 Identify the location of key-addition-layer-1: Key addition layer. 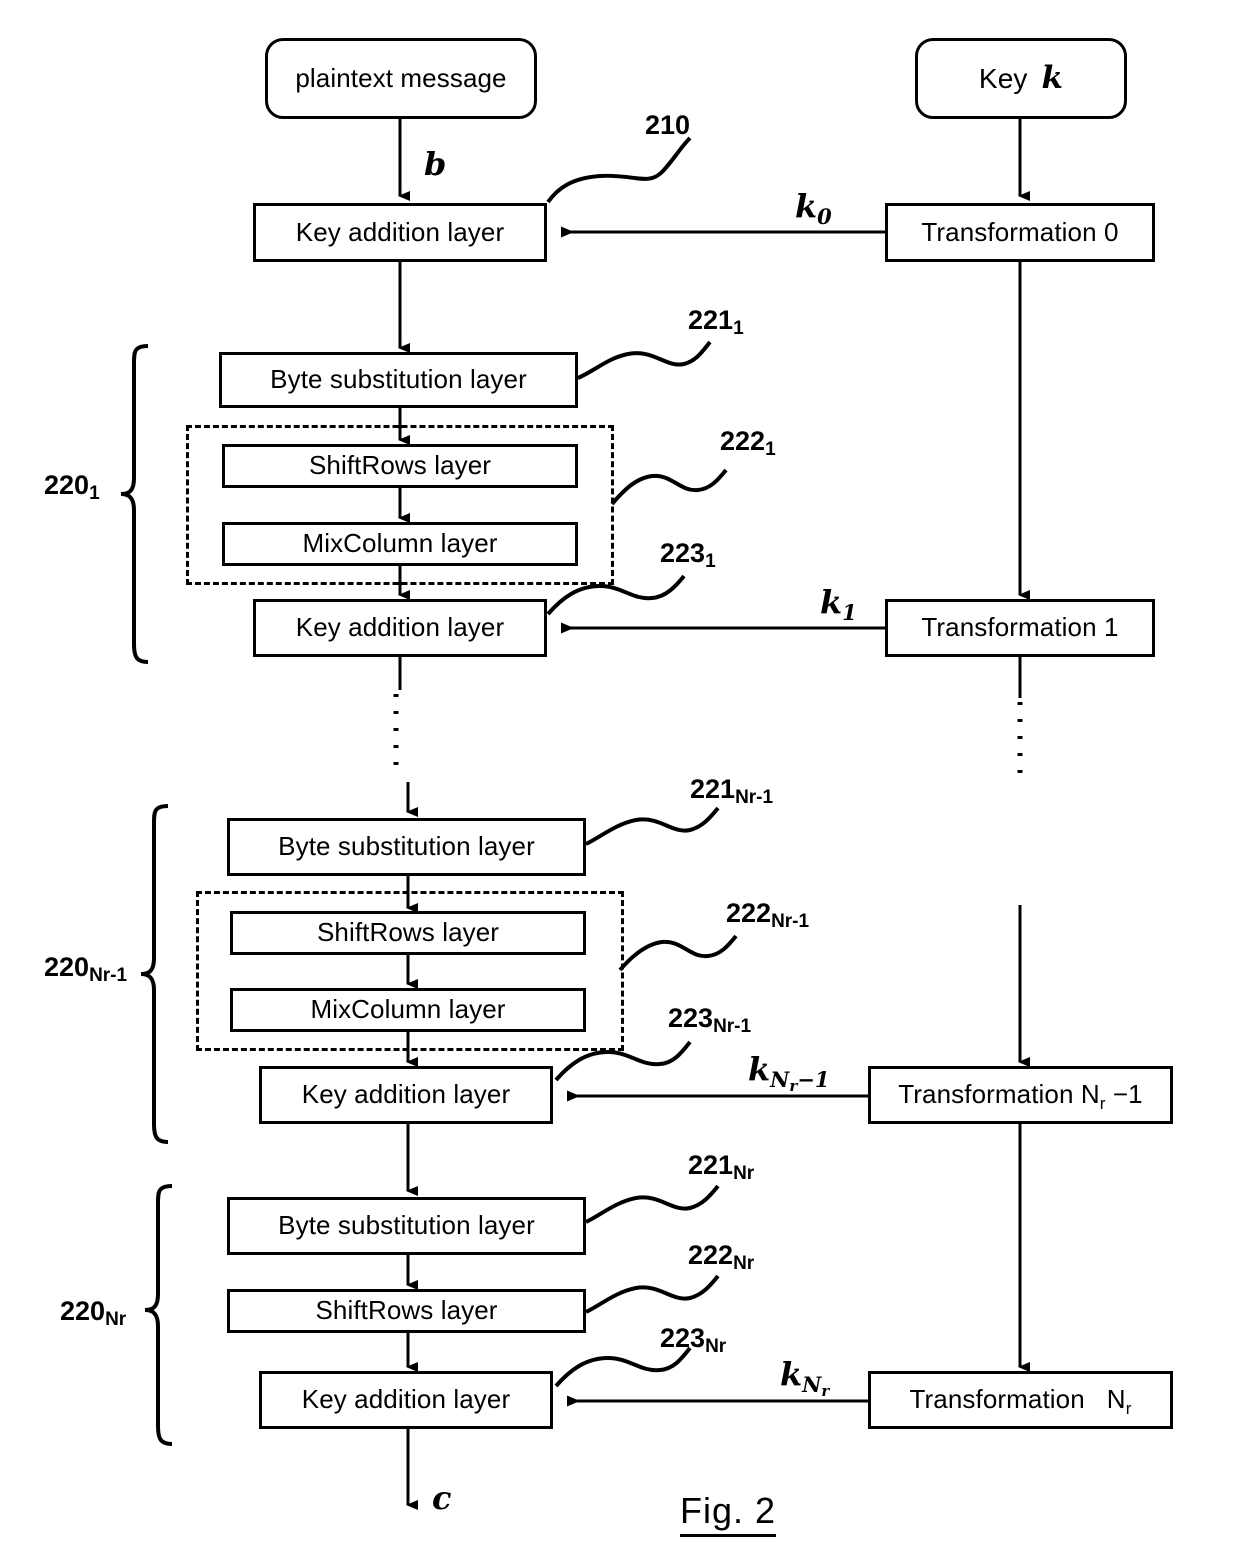
(400, 628).